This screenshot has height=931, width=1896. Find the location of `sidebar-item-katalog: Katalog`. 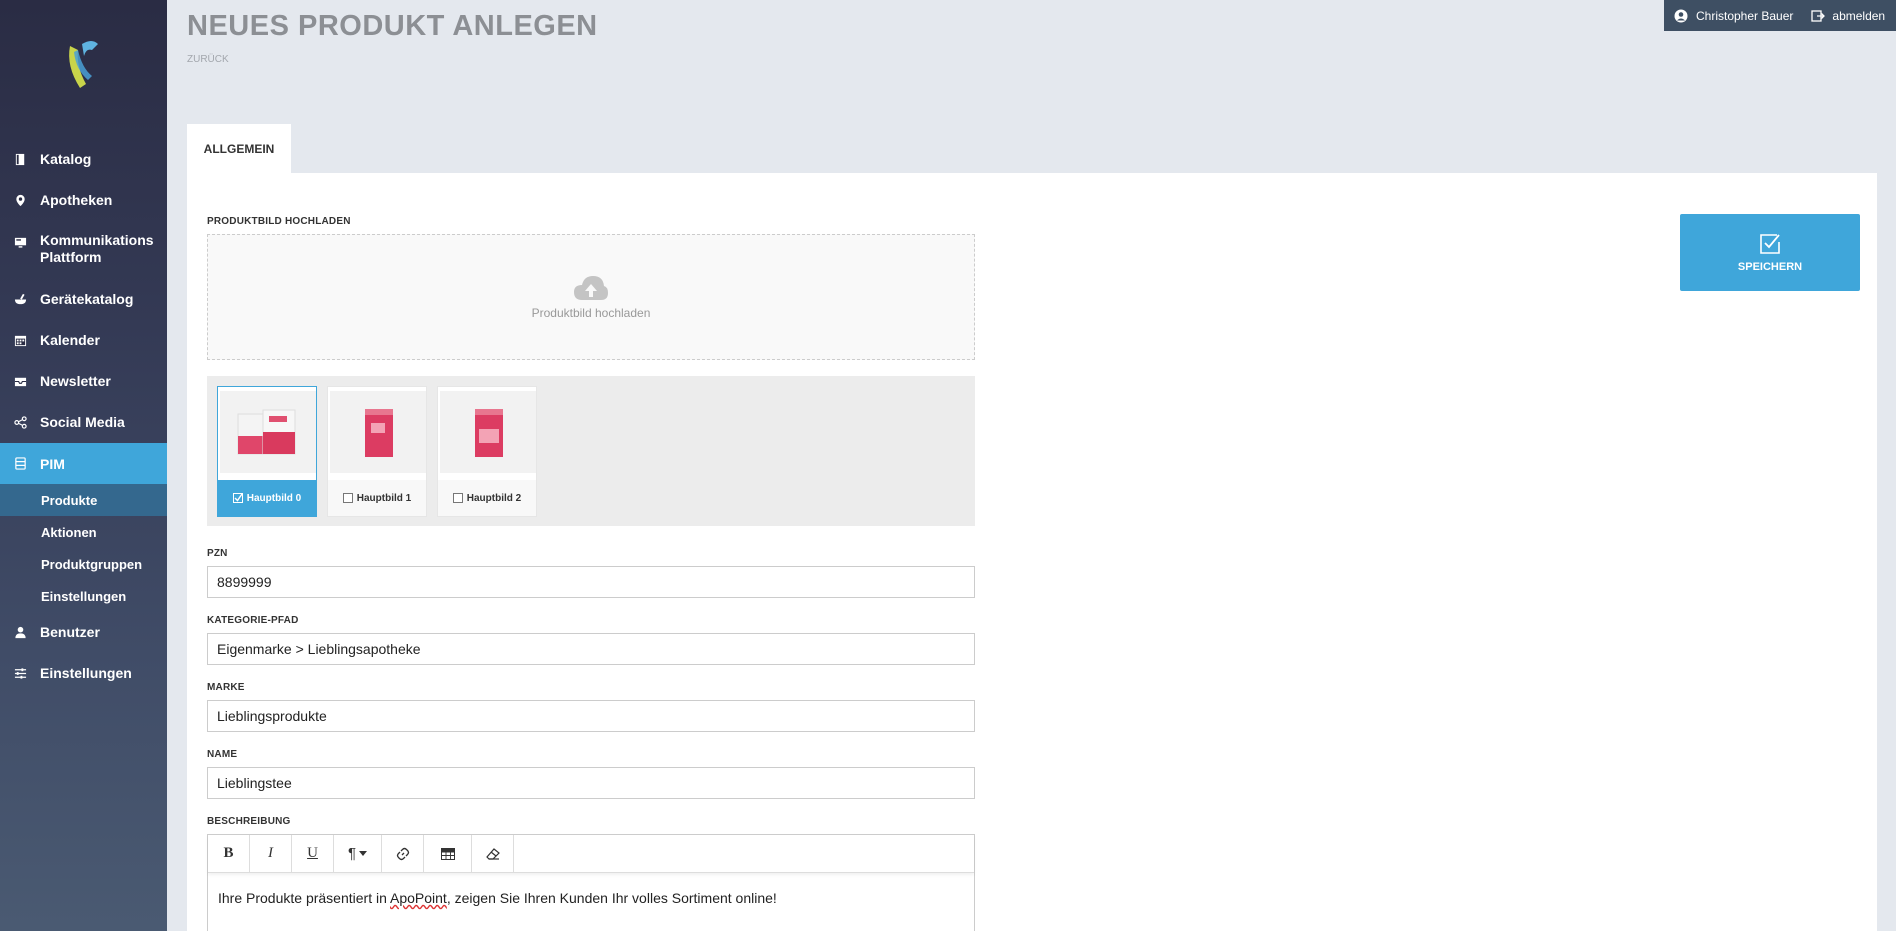

sidebar-item-katalog: Katalog is located at coordinates (83, 159).